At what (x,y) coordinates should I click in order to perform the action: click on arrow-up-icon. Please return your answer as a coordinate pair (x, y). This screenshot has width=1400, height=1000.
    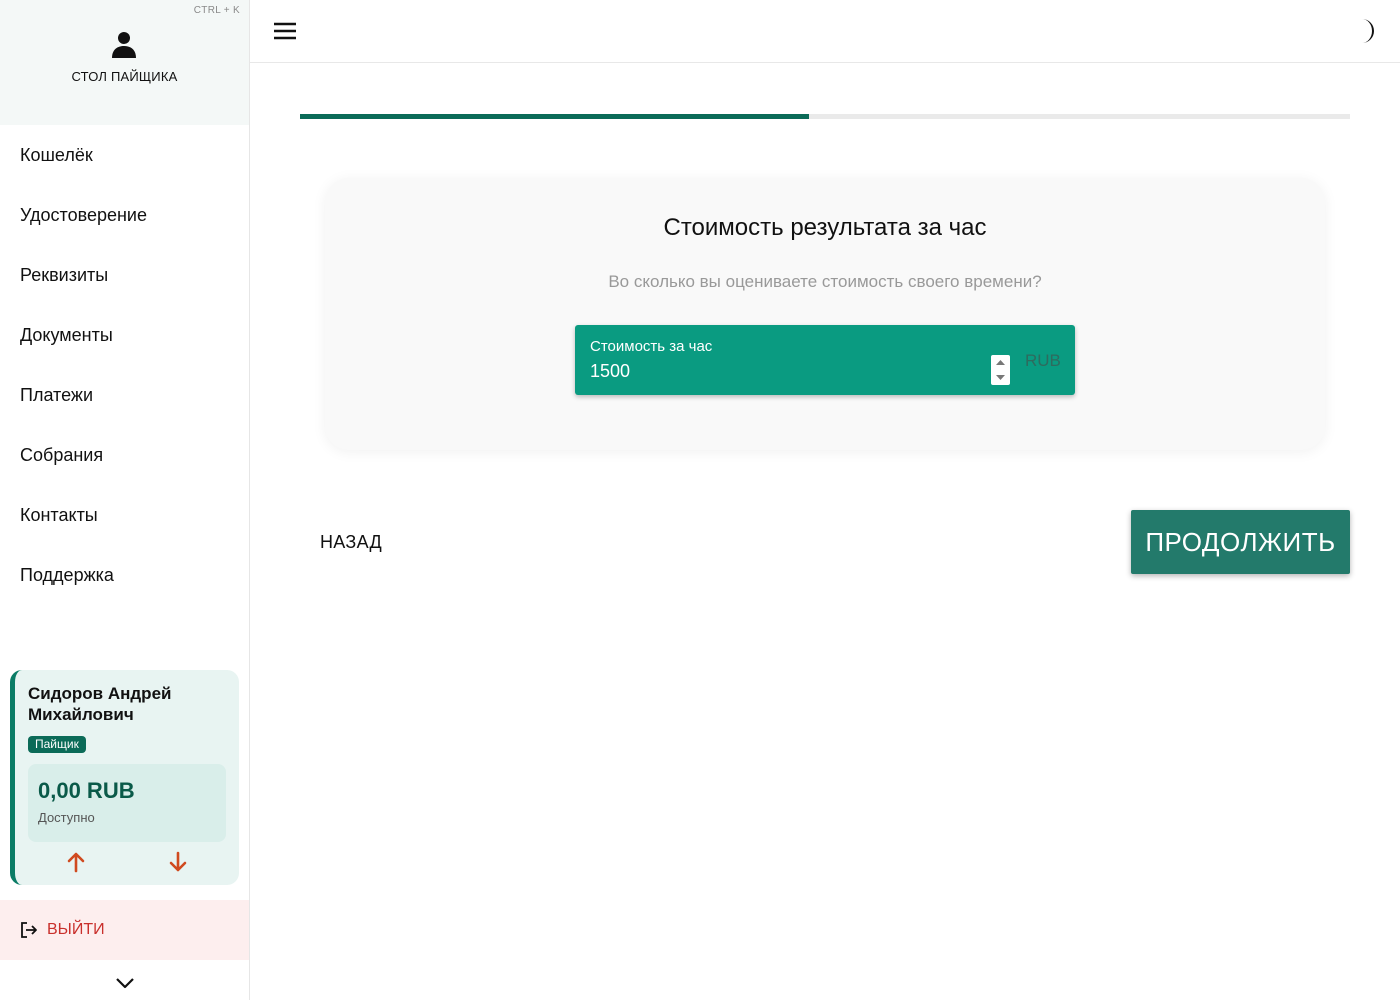
    Looking at the image, I should click on (76, 862).